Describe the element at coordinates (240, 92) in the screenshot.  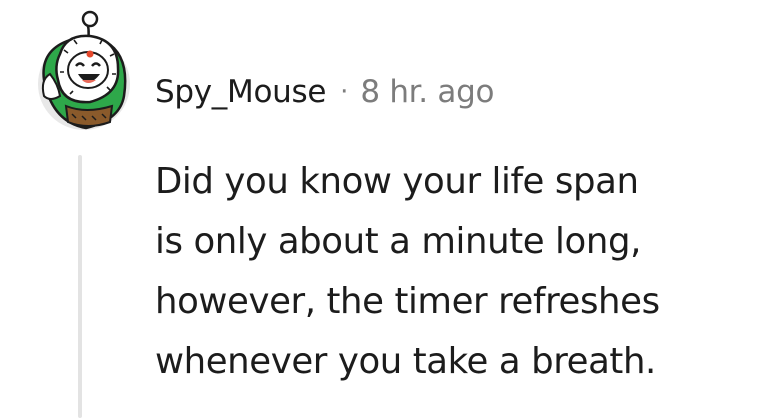
I see `username-link: Spy_Mouse` at that location.